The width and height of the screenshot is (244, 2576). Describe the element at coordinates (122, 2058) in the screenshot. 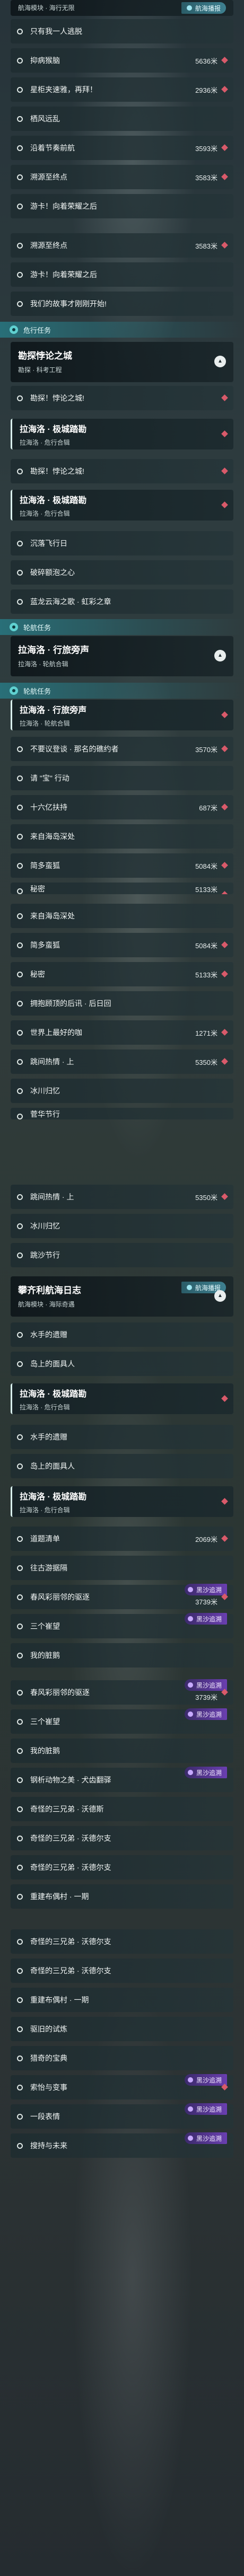

I see `quest-row: 猎奇的宝典` at that location.